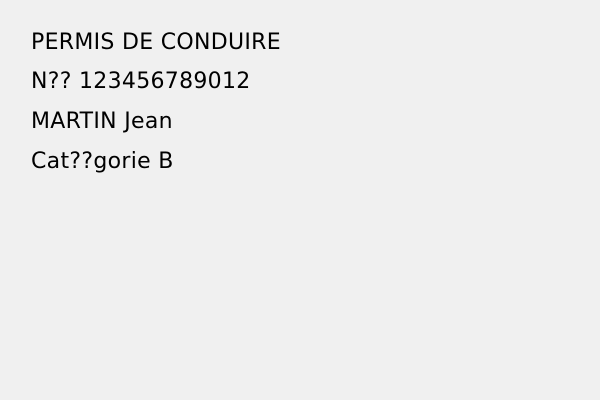  I want to click on holder-name: MARTIN Jean, so click(102, 121).